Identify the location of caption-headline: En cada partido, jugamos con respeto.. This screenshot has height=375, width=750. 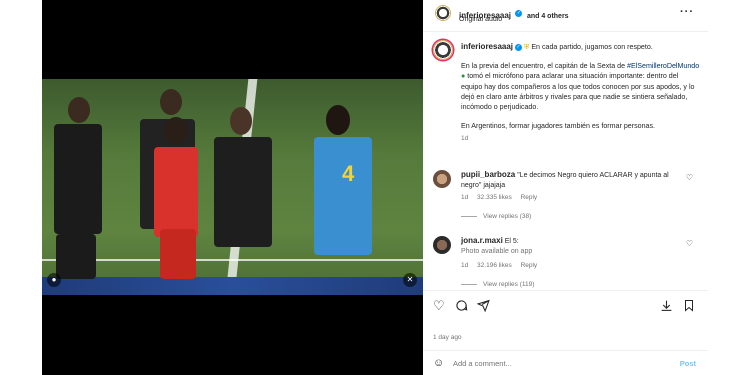
(592, 47).